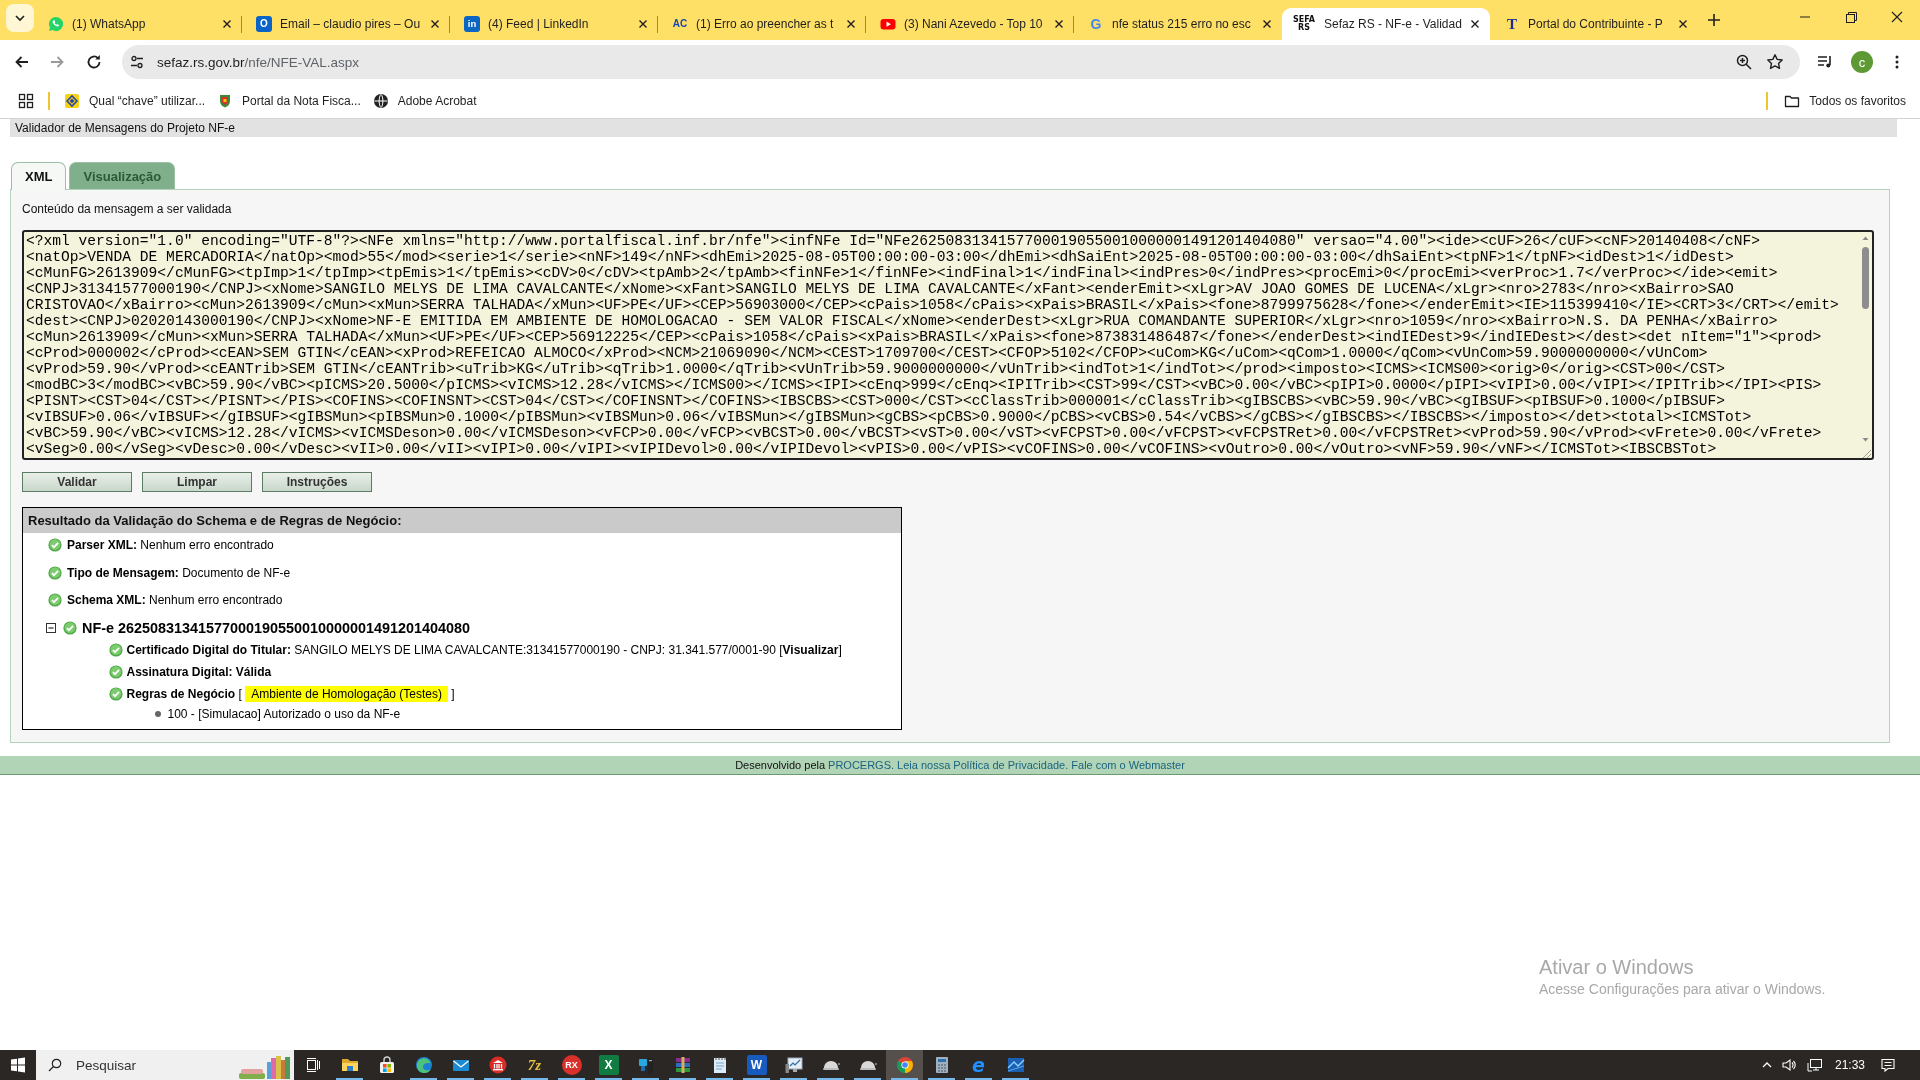 The width and height of the screenshot is (1920, 1080). I want to click on address-field: sefaz.rs.gov.br/nfe/NFE-VAL.aspx, so click(961, 62).